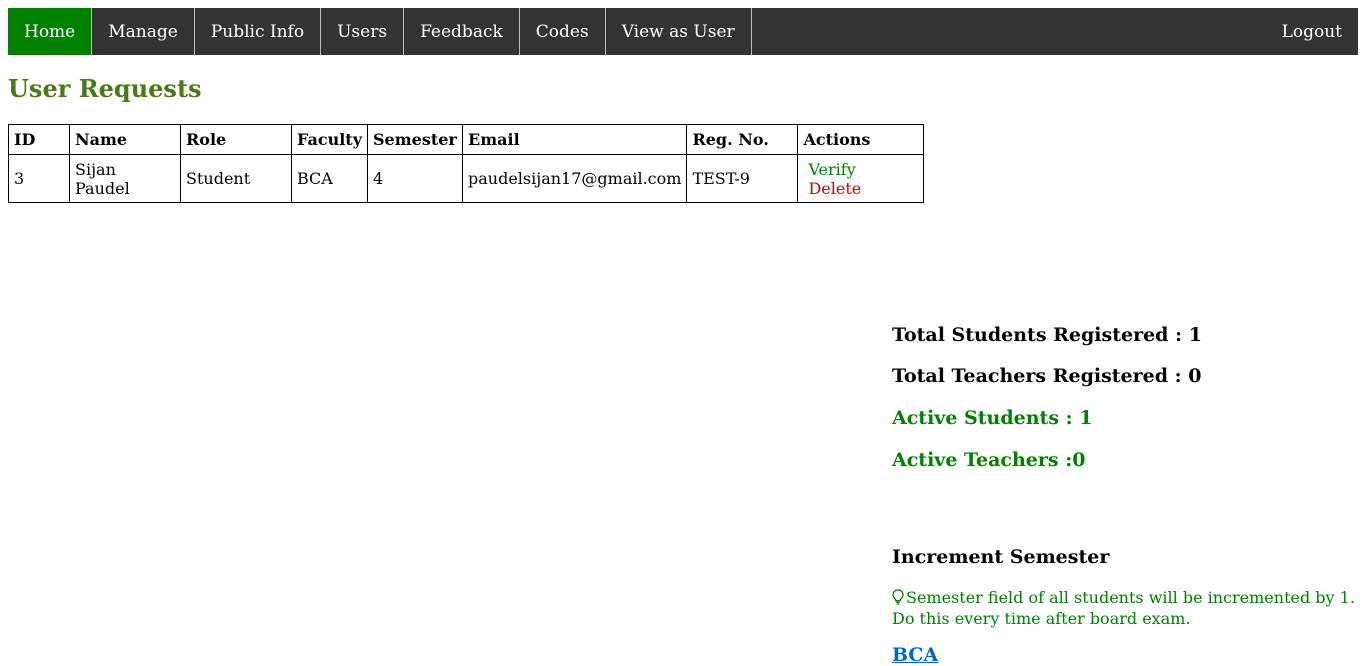 The image size is (1366, 666). What do you see at coordinates (125, 178) in the screenshot?
I see `cell-name: Sijan Paudel` at bounding box center [125, 178].